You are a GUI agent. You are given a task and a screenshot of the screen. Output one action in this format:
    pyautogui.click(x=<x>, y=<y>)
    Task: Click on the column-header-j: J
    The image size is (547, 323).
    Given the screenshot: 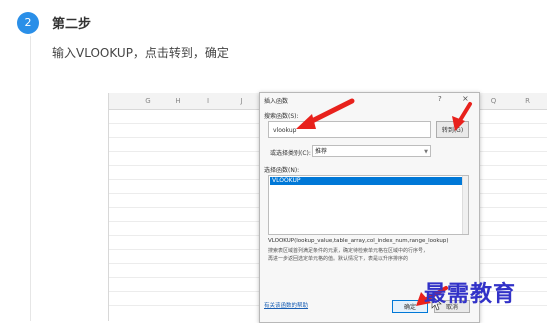 What is the action you would take?
    pyautogui.click(x=242, y=101)
    